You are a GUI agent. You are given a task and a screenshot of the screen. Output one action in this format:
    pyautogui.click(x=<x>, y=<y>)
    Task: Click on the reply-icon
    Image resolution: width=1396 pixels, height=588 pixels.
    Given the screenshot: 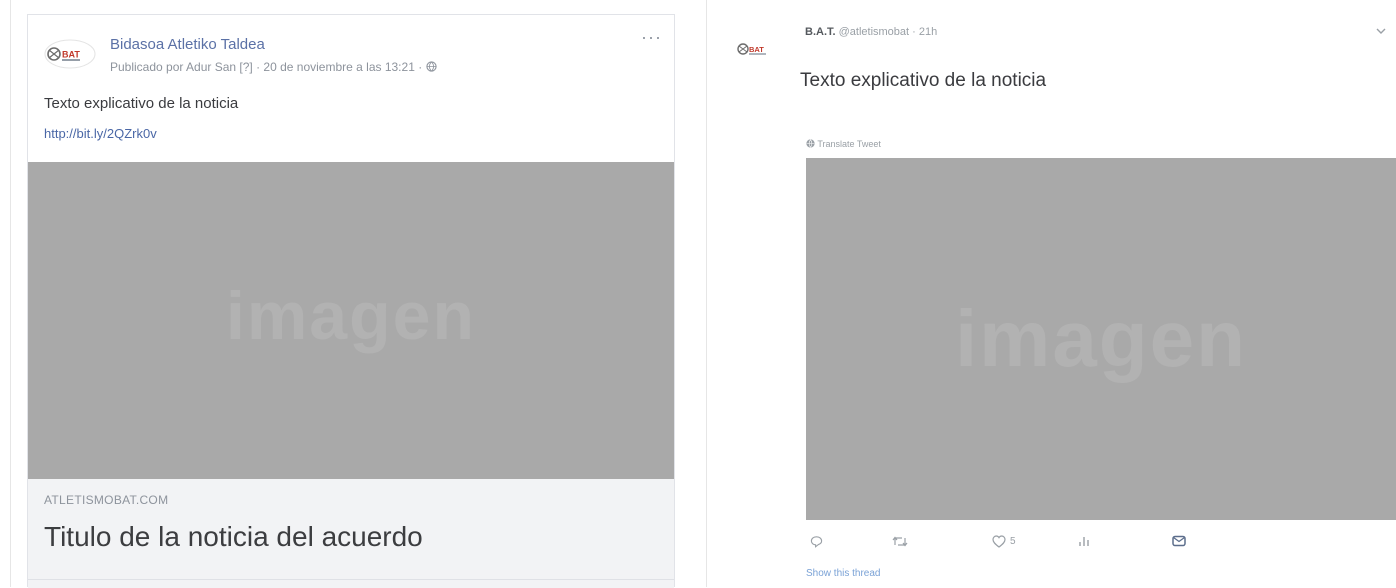 What is the action you would take?
    pyautogui.click(x=816, y=542)
    